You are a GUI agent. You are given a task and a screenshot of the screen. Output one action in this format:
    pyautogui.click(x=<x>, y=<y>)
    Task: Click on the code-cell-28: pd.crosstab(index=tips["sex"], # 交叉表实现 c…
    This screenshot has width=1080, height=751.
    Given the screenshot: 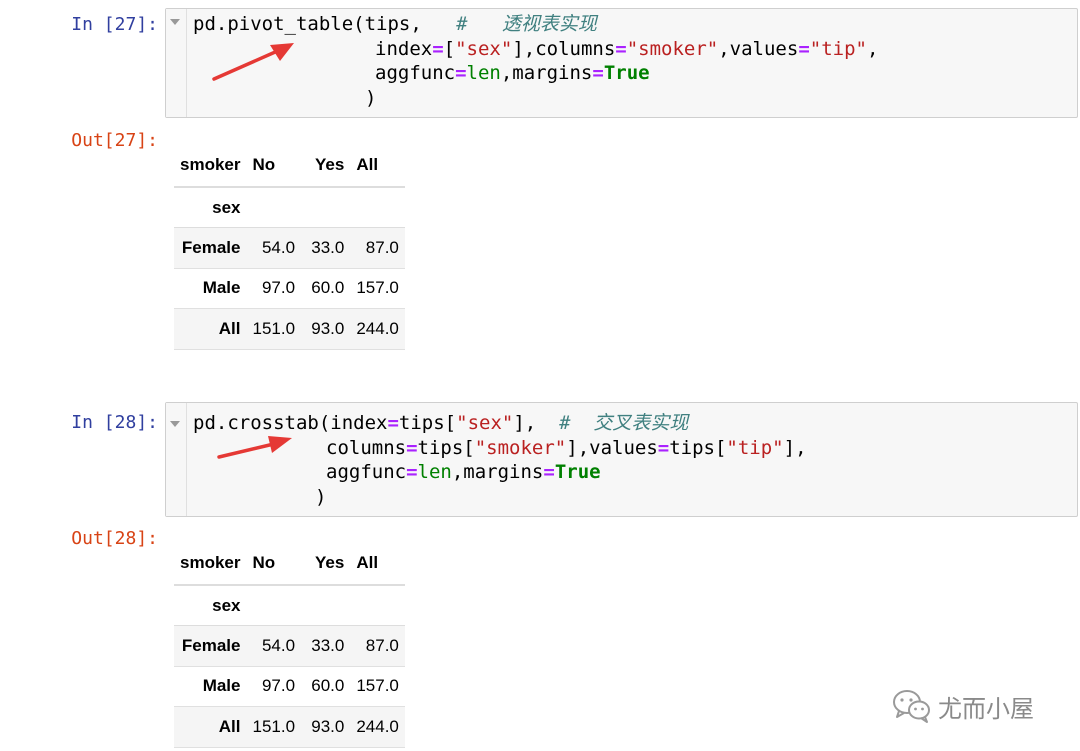 What is the action you would take?
    pyautogui.click(x=621, y=459)
    